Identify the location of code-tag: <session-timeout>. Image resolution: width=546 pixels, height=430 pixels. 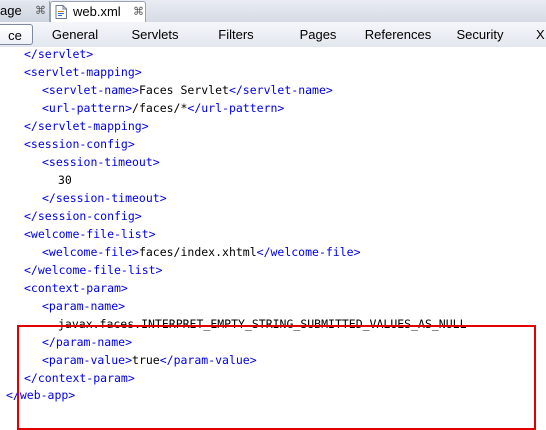
(101, 162).